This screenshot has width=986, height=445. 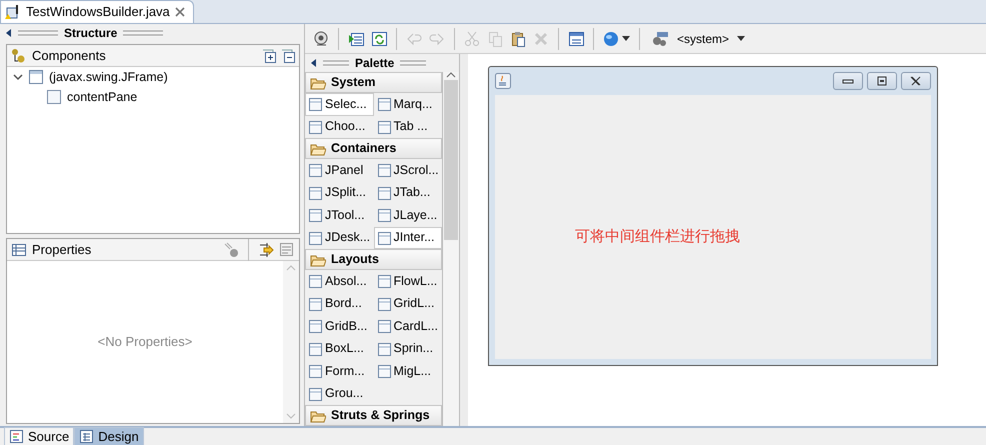 What do you see at coordinates (339, 170) in the screenshot?
I see `palette-item: JPanel` at bounding box center [339, 170].